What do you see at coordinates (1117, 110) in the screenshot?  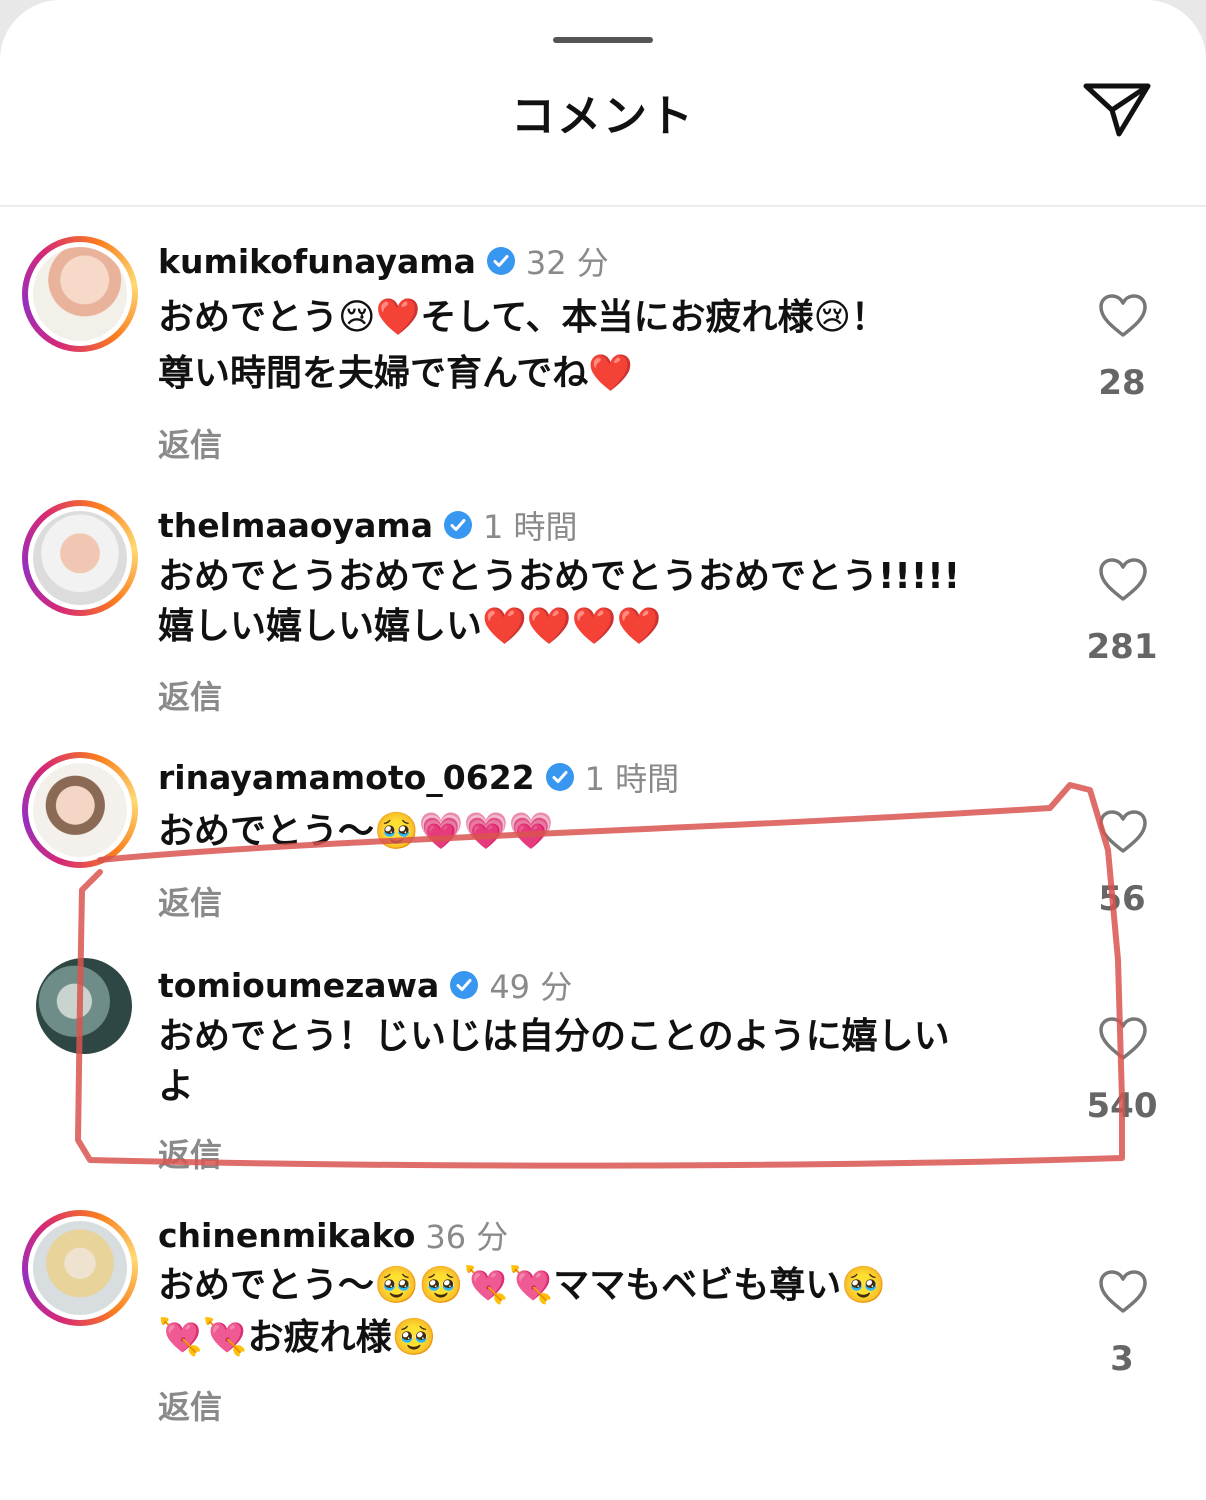 I see `paper-plane-icon` at bounding box center [1117, 110].